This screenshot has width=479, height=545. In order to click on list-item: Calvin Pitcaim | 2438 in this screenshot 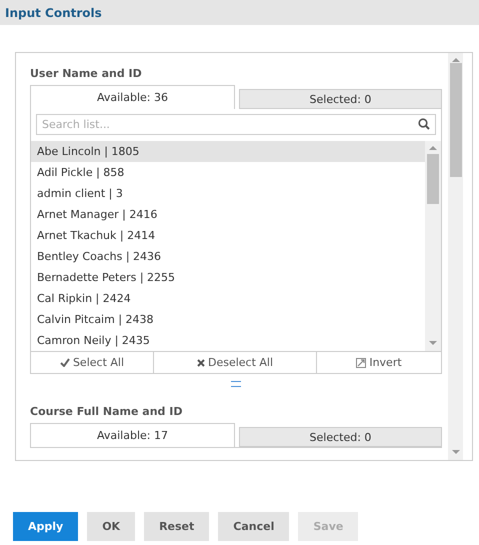, I will do `click(228, 319)`.